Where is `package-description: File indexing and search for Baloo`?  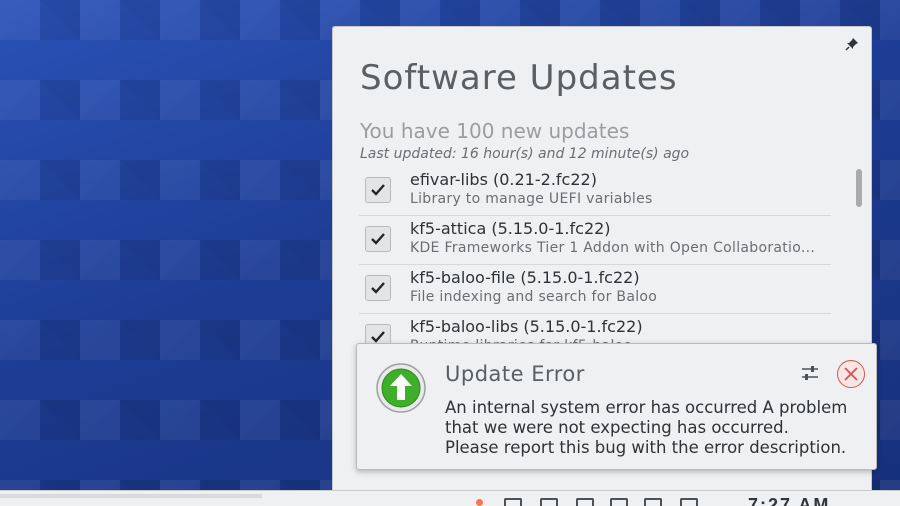 package-description: File indexing and search for Baloo is located at coordinates (534, 297).